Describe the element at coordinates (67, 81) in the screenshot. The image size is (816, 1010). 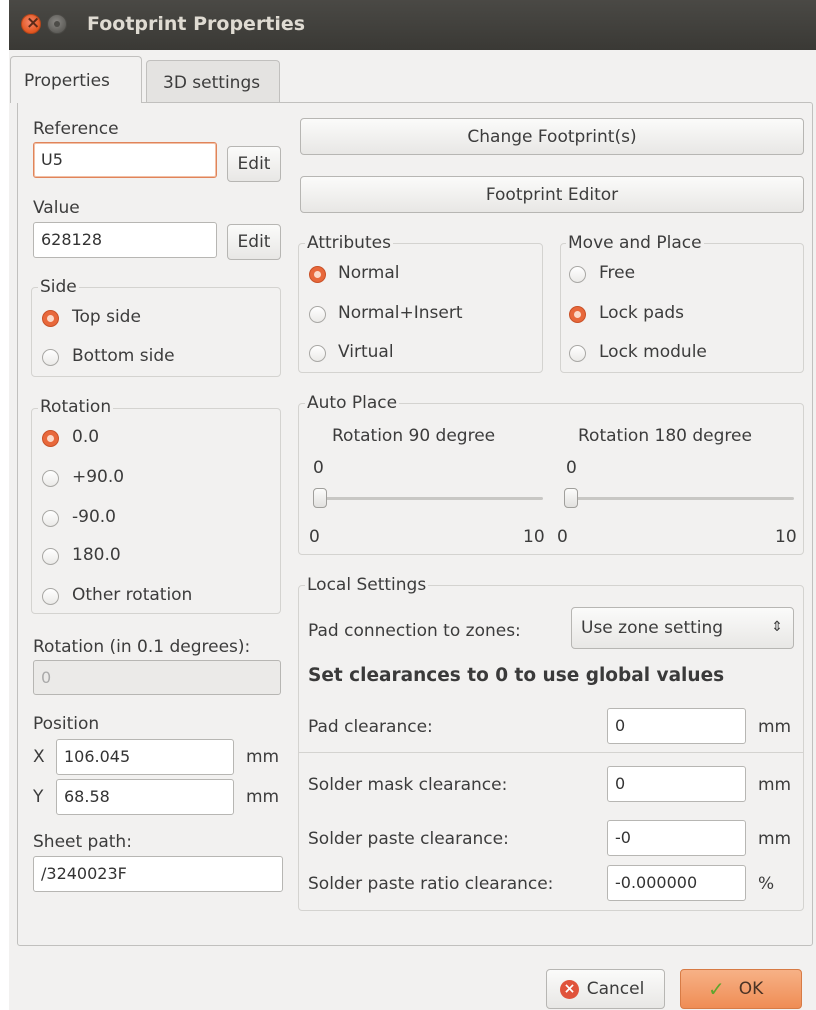
I see `tab-properties-label: Properties` at that location.